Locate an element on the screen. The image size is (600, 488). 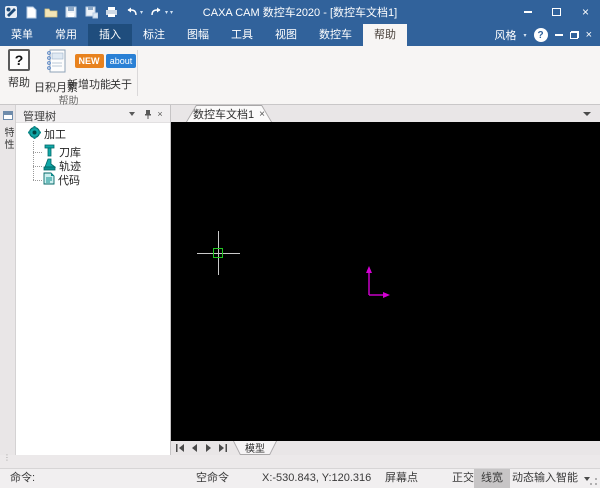
prev-sheet-icon is located at coordinates (194, 448).